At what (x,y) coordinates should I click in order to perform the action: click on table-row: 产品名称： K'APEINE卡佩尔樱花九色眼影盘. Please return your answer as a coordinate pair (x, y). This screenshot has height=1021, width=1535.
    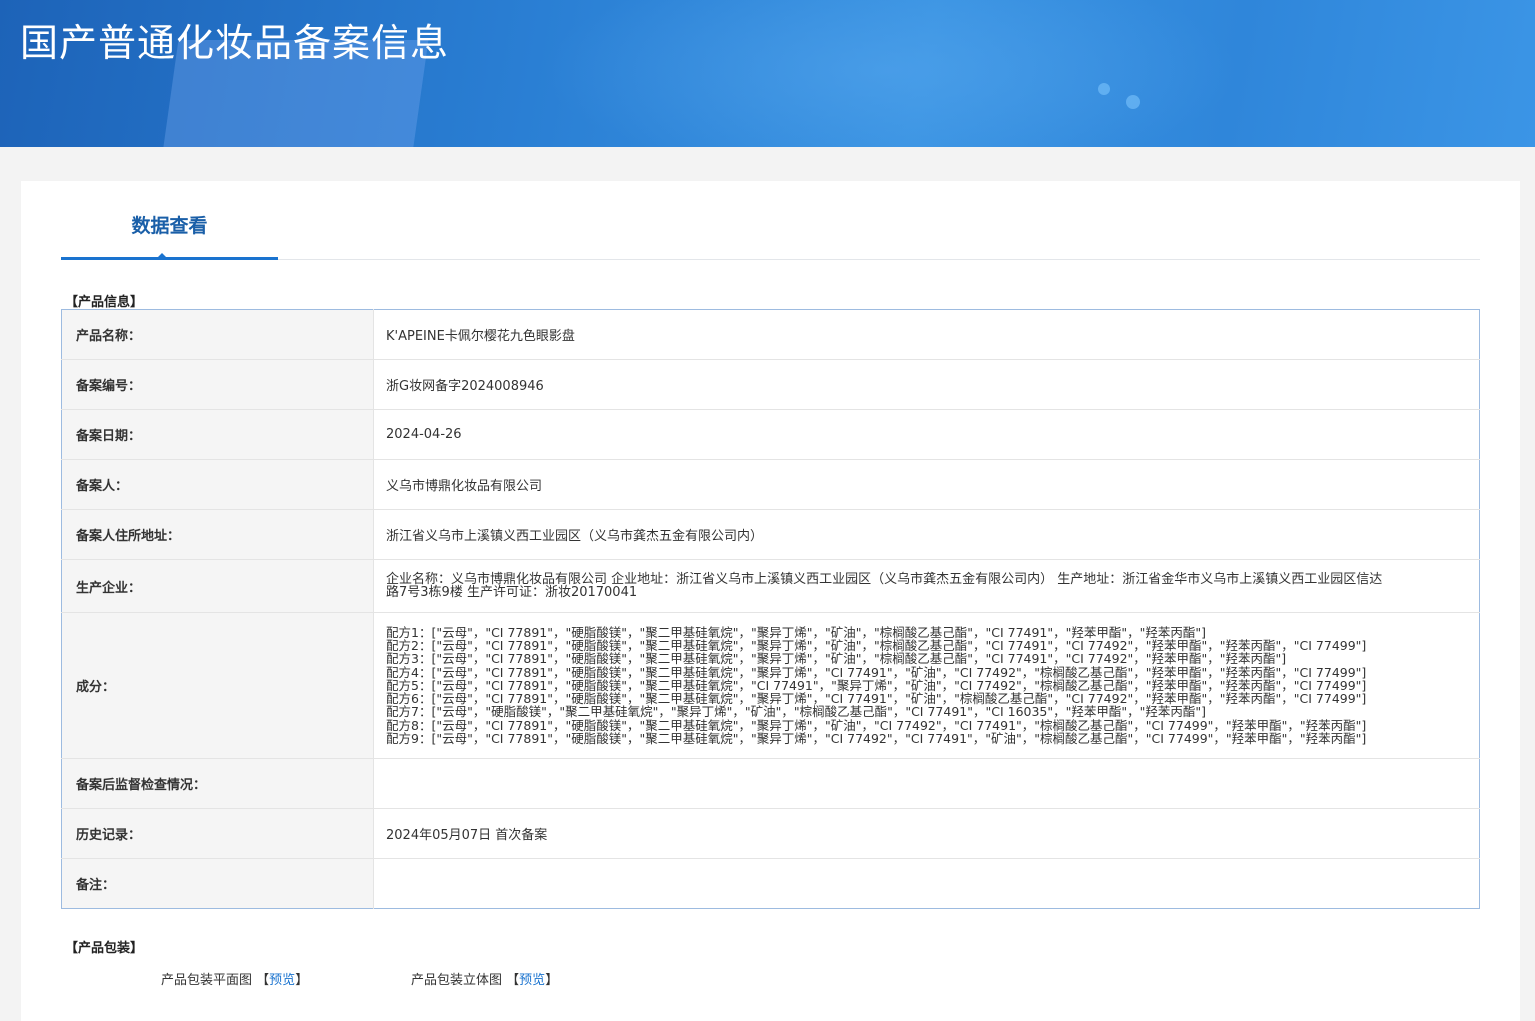
    Looking at the image, I should click on (770, 334).